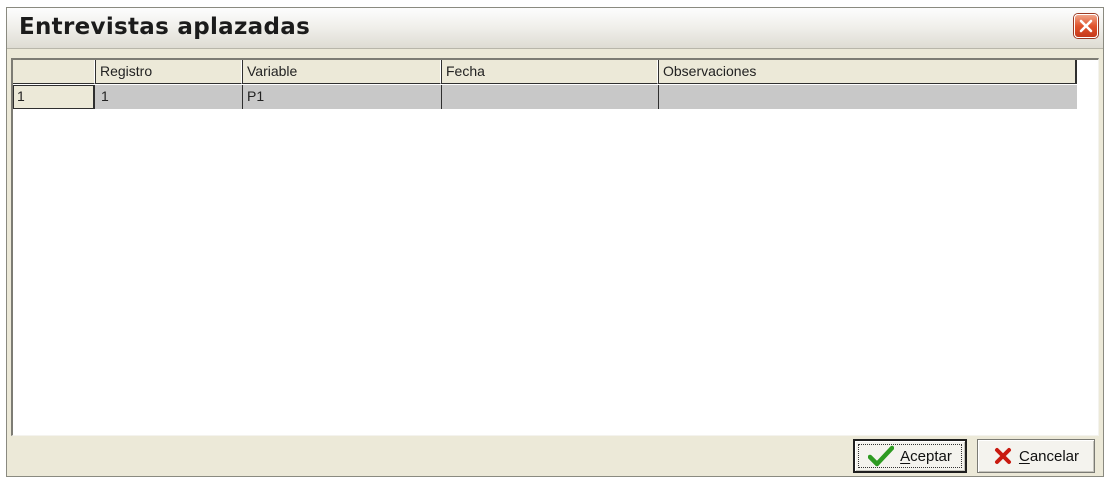 The height and width of the screenshot is (484, 1113). What do you see at coordinates (169, 97) in the screenshot?
I see `cell-registro: 1` at bounding box center [169, 97].